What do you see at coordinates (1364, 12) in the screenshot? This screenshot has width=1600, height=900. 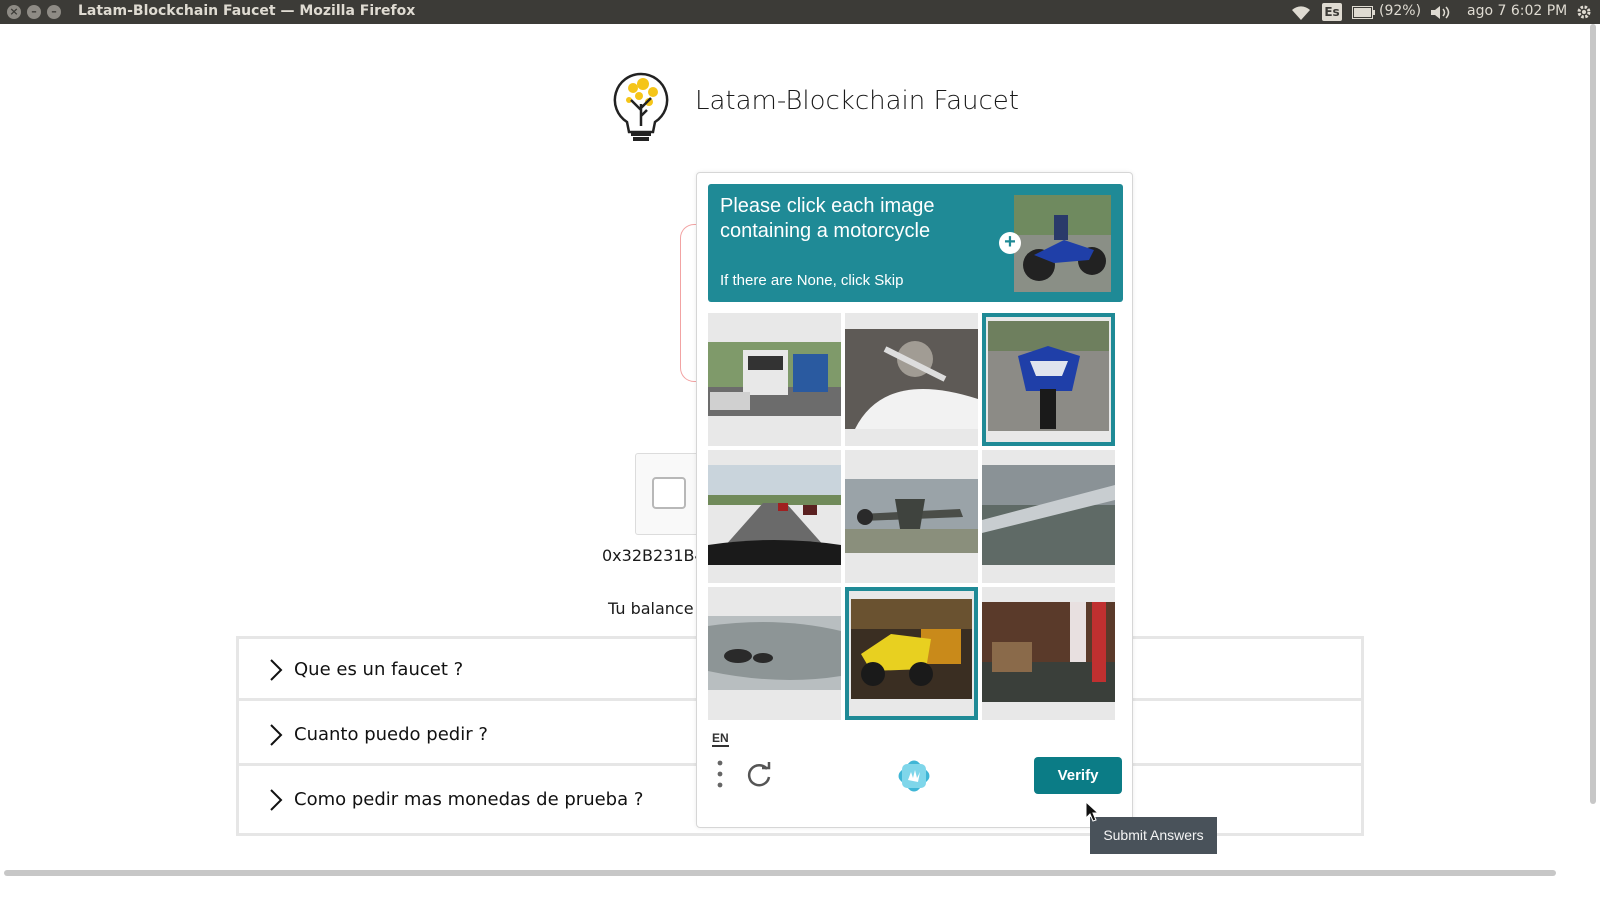 I see `battery-icon` at bounding box center [1364, 12].